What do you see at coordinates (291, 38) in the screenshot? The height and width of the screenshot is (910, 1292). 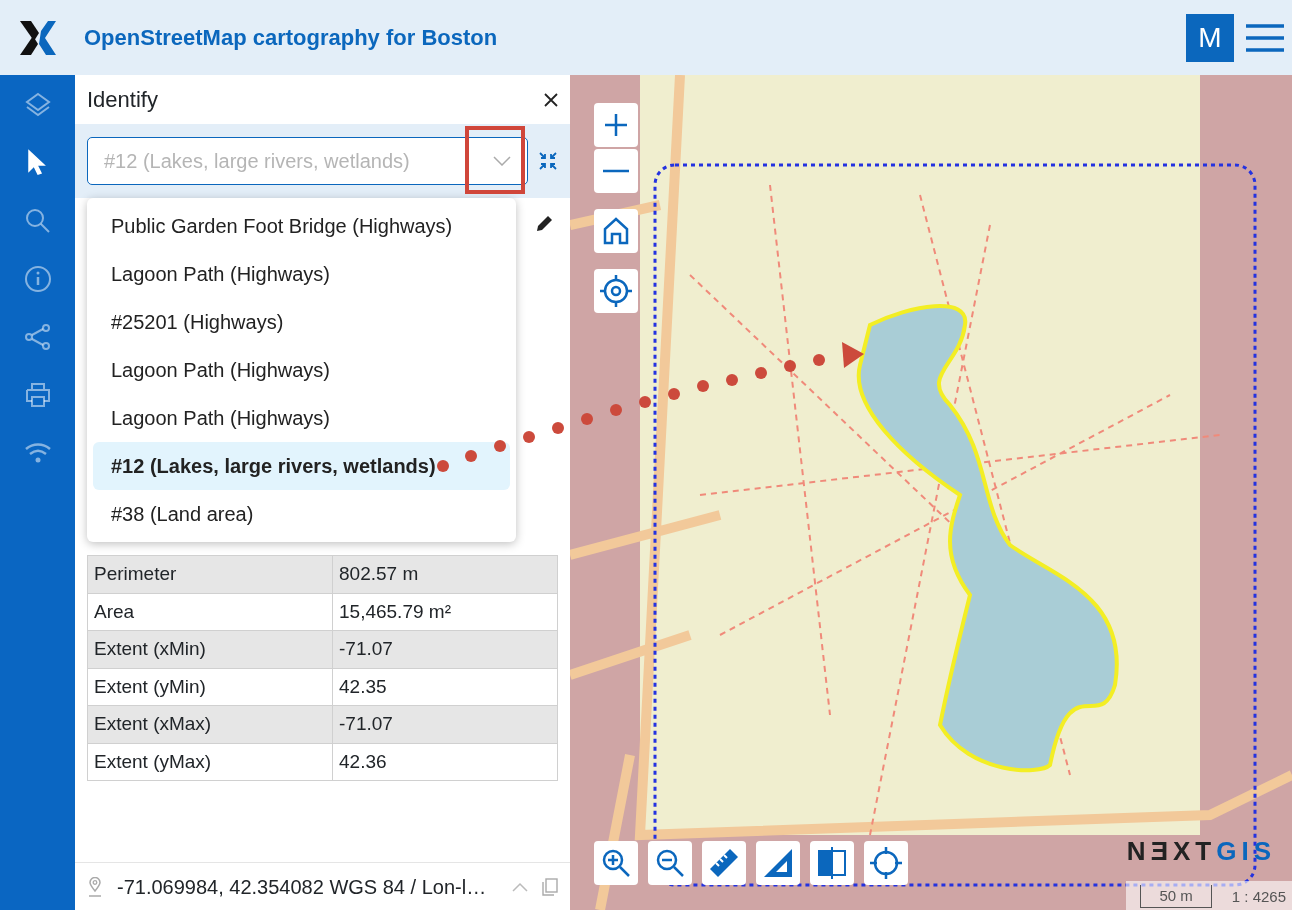 I see `app-title: OpenStreetMap cartography for Boston` at bounding box center [291, 38].